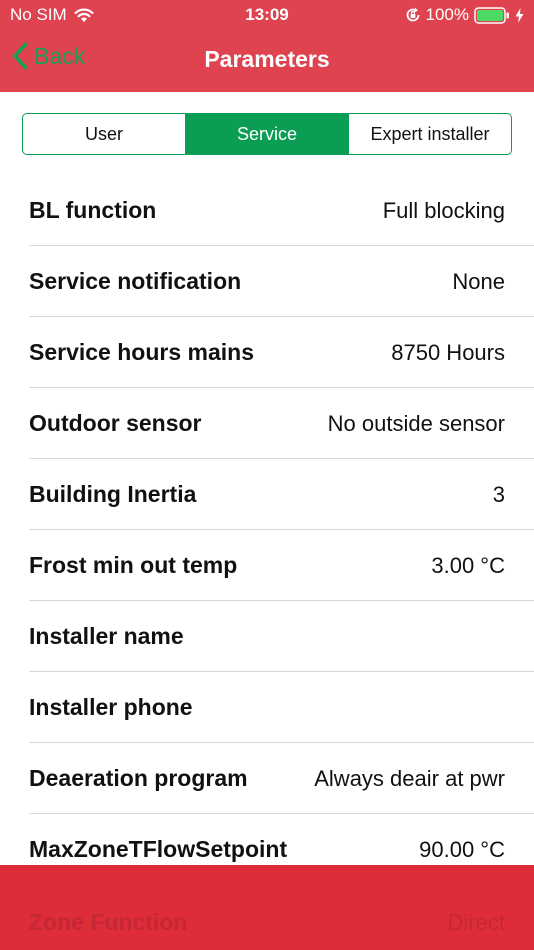  Describe the element at coordinates (138, 778) in the screenshot. I see `row-label: Deaeration program` at that location.